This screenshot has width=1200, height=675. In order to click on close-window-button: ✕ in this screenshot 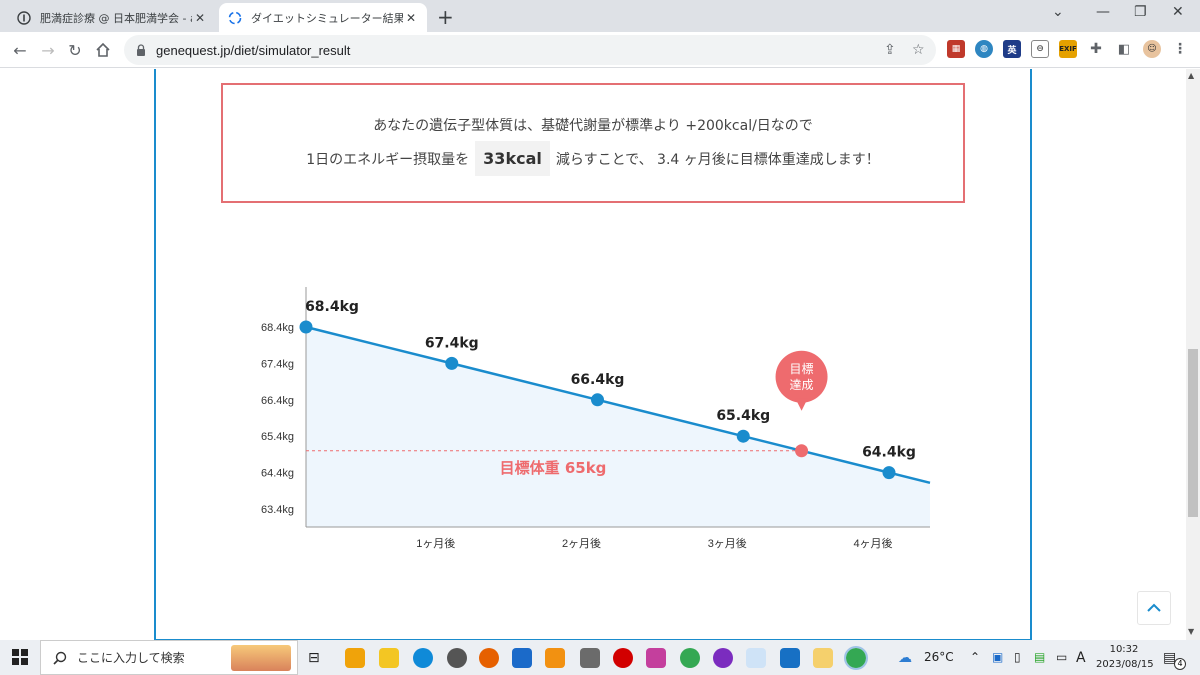, I will do `click(1178, 12)`.